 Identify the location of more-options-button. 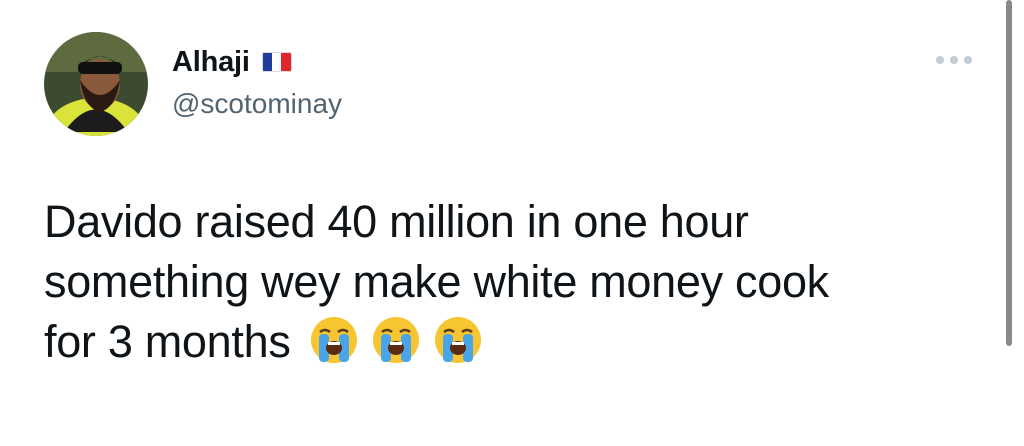
(954, 60).